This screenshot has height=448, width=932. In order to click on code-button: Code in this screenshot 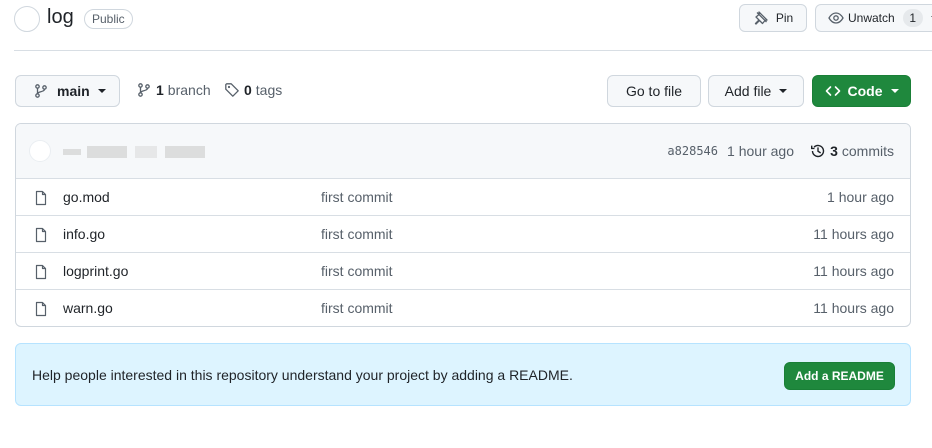, I will do `click(861, 91)`.